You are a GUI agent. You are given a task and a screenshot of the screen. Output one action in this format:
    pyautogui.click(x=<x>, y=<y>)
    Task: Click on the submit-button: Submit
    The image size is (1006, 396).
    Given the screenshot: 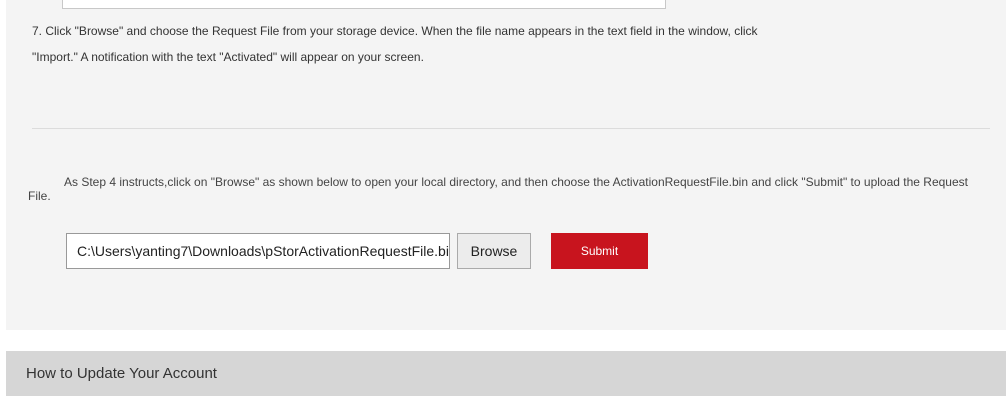 What is the action you would take?
    pyautogui.click(x=599, y=251)
    